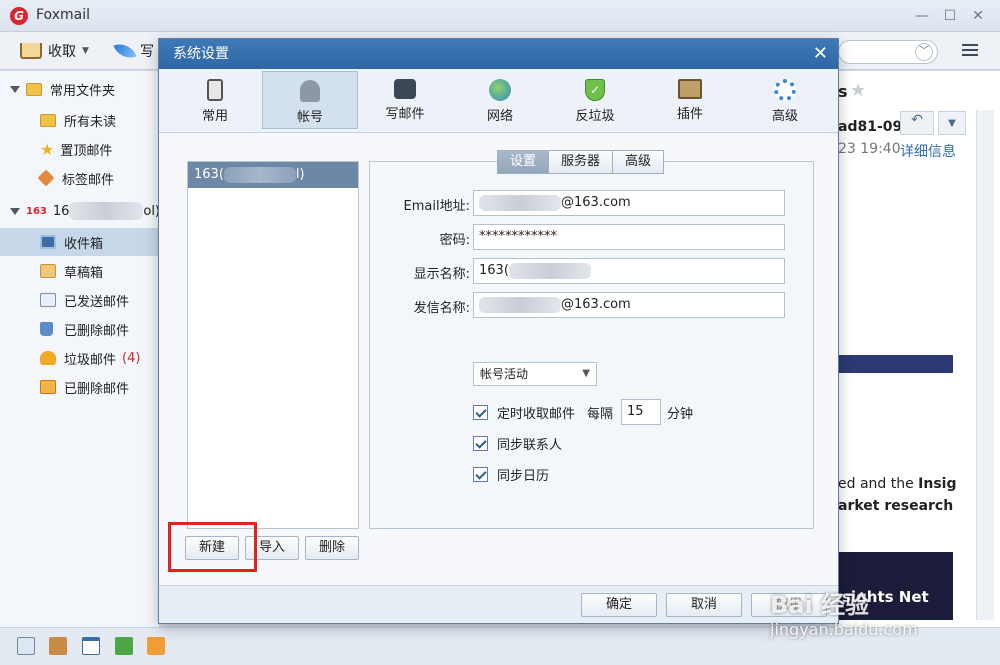 The image size is (1000, 665). What do you see at coordinates (924, 52) in the screenshot?
I see `chevron-down-icon: ﹀` at bounding box center [924, 52].